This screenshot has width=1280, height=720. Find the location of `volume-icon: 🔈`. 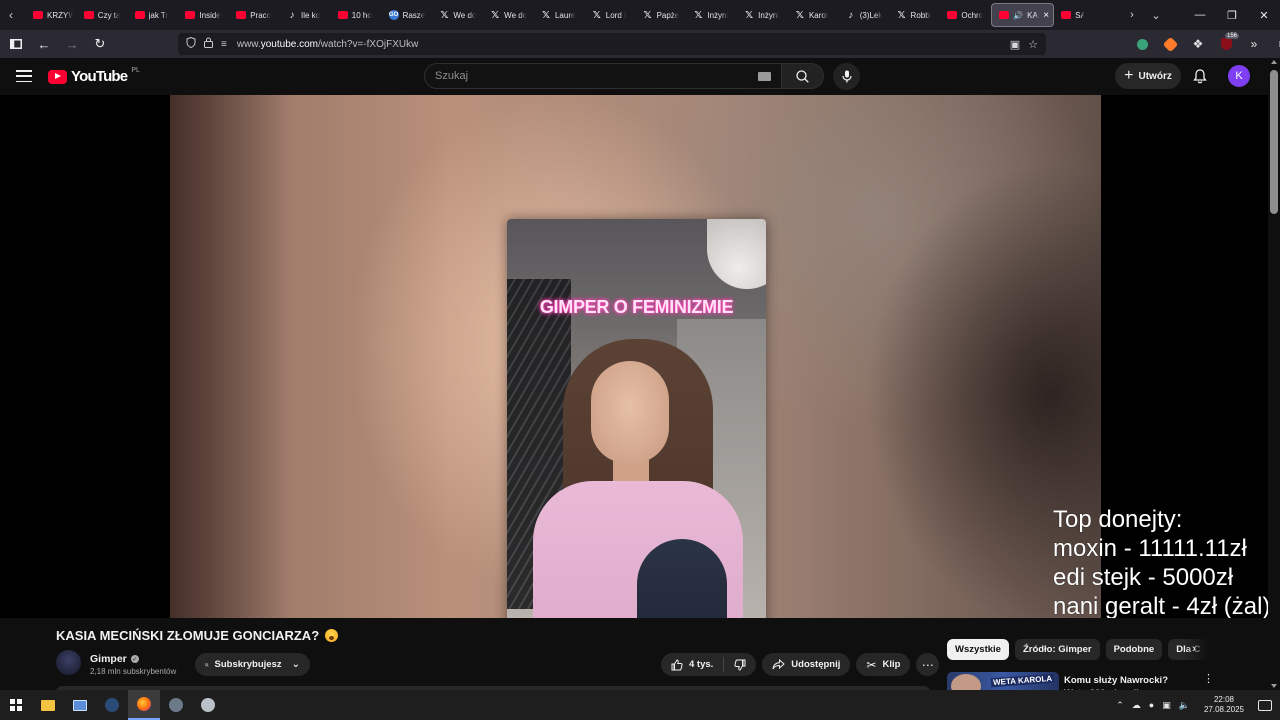

volume-icon: 🔈 is located at coordinates (1184, 705).